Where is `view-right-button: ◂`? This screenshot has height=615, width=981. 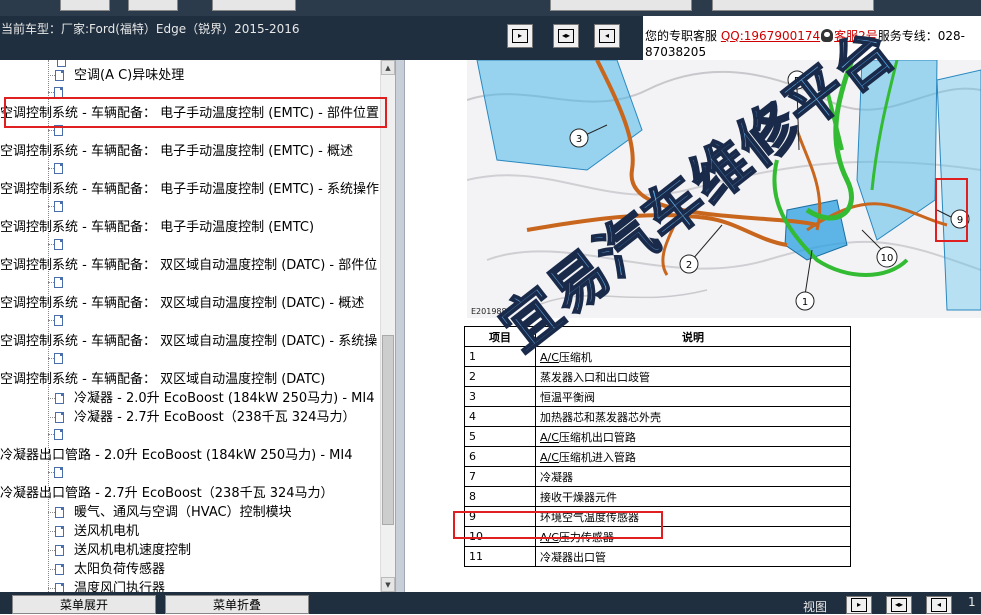
view-right-button: ◂ is located at coordinates (607, 36).